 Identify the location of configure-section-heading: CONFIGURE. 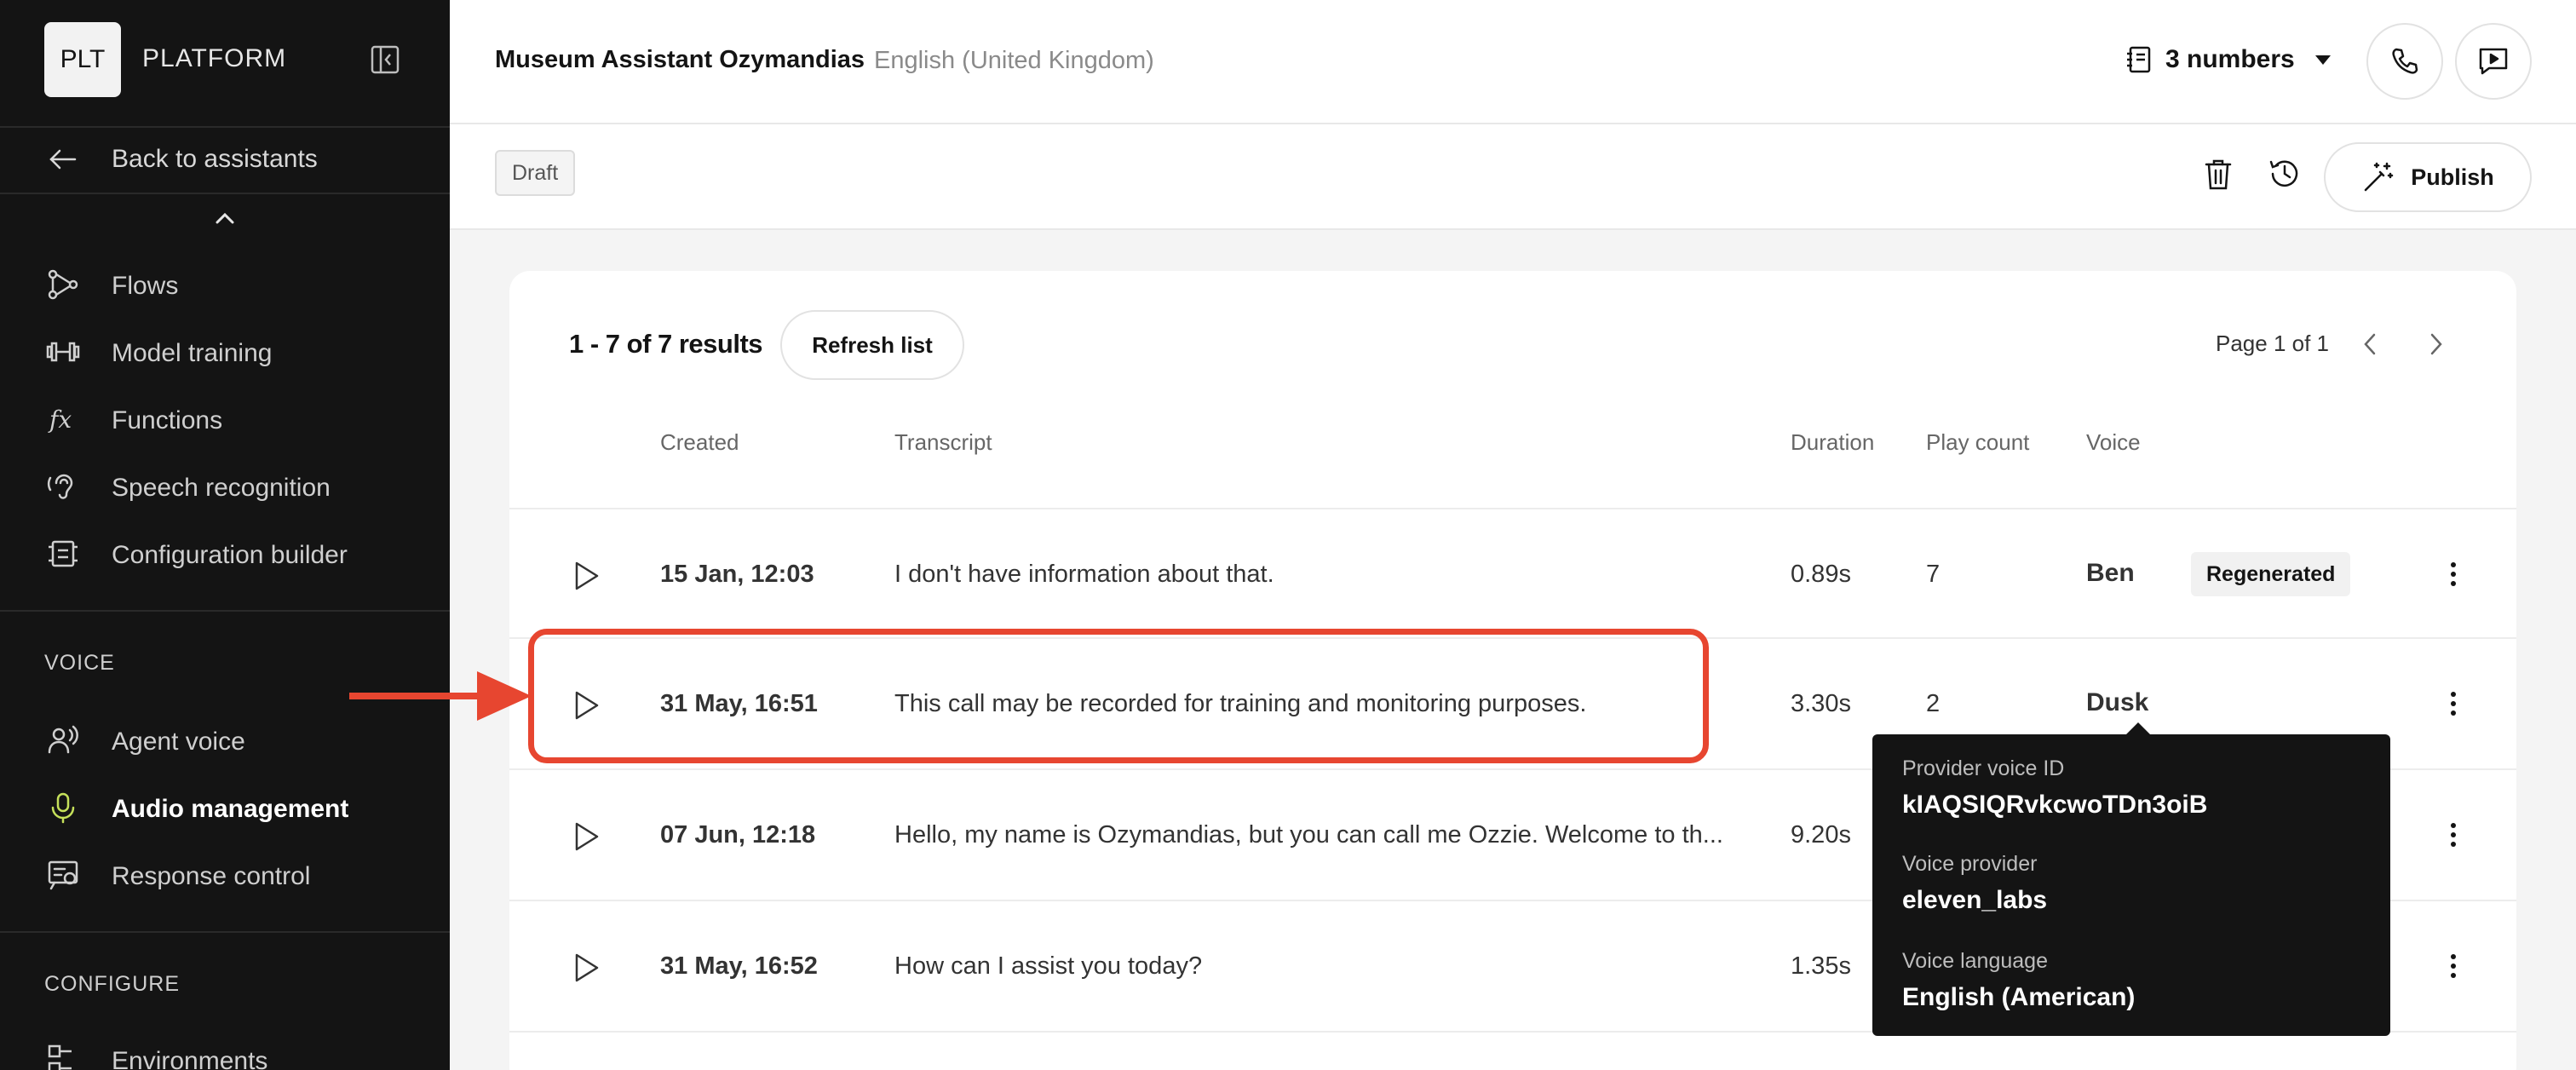
(112, 984).